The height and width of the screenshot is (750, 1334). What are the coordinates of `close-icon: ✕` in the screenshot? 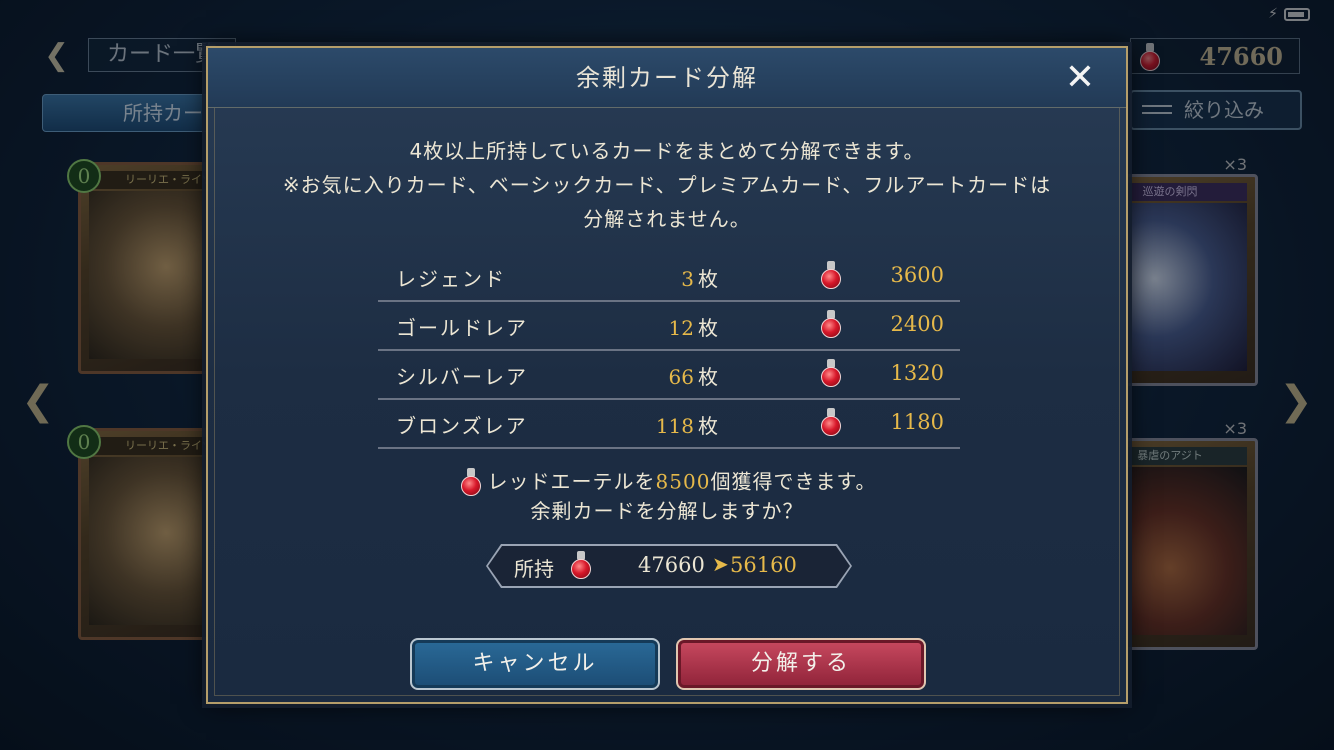 It's located at (1080, 78).